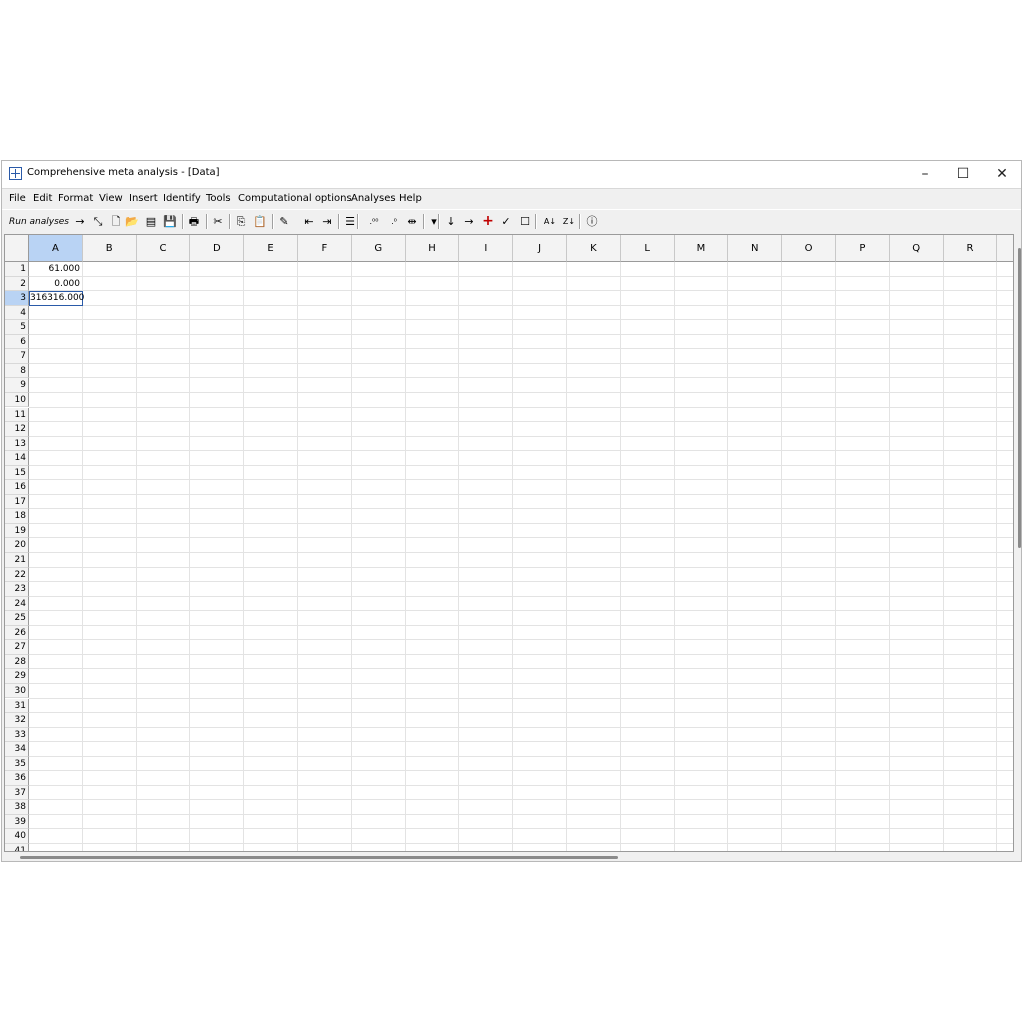 The width and height of the screenshot is (1024, 1024). I want to click on info-icon: ⓘ, so click(592, 221).